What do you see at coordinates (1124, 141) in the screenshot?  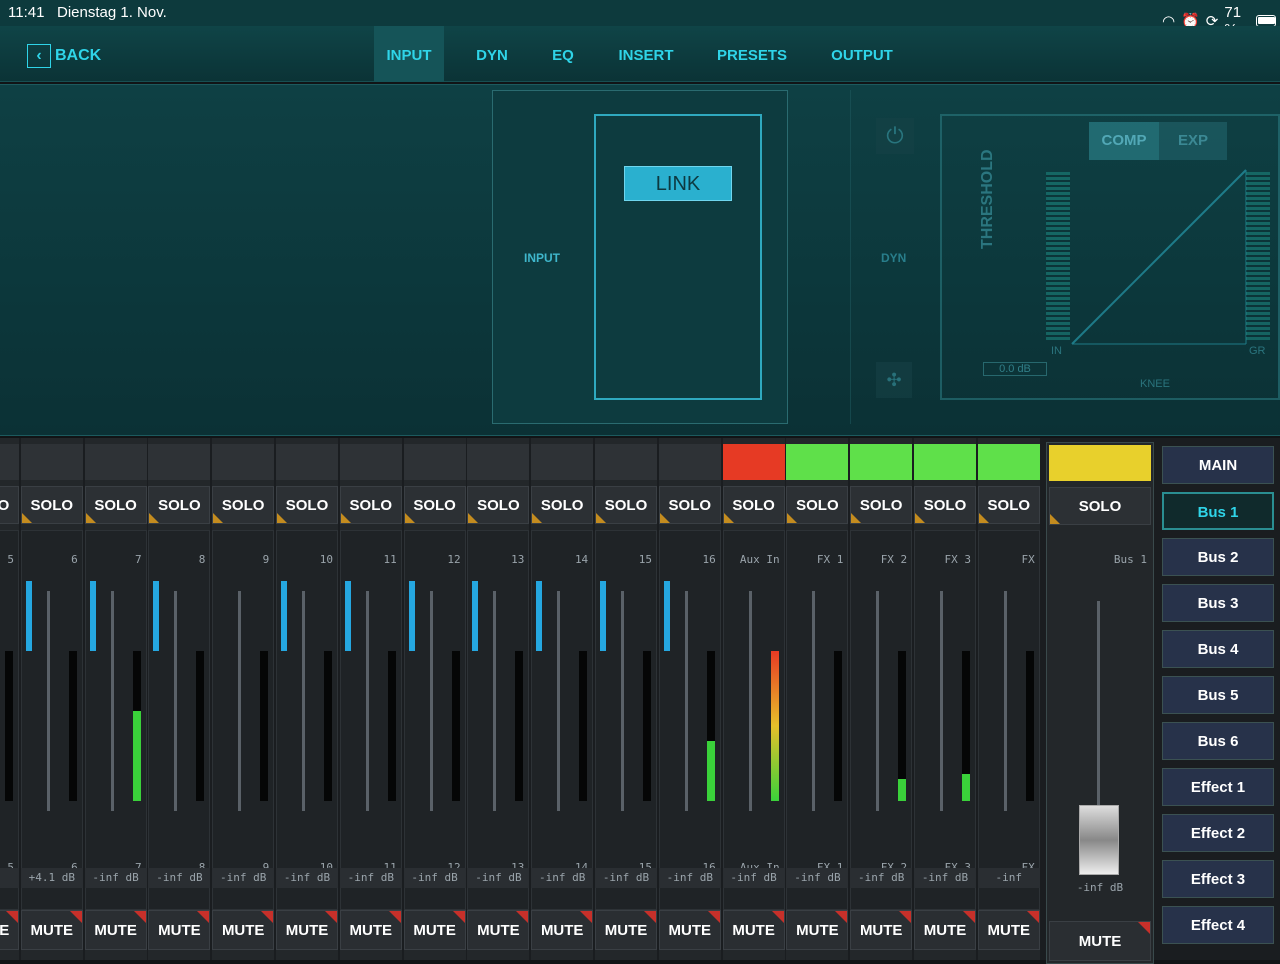 I see `comp-toggle: COMP` at bounding box center [1124, 141].